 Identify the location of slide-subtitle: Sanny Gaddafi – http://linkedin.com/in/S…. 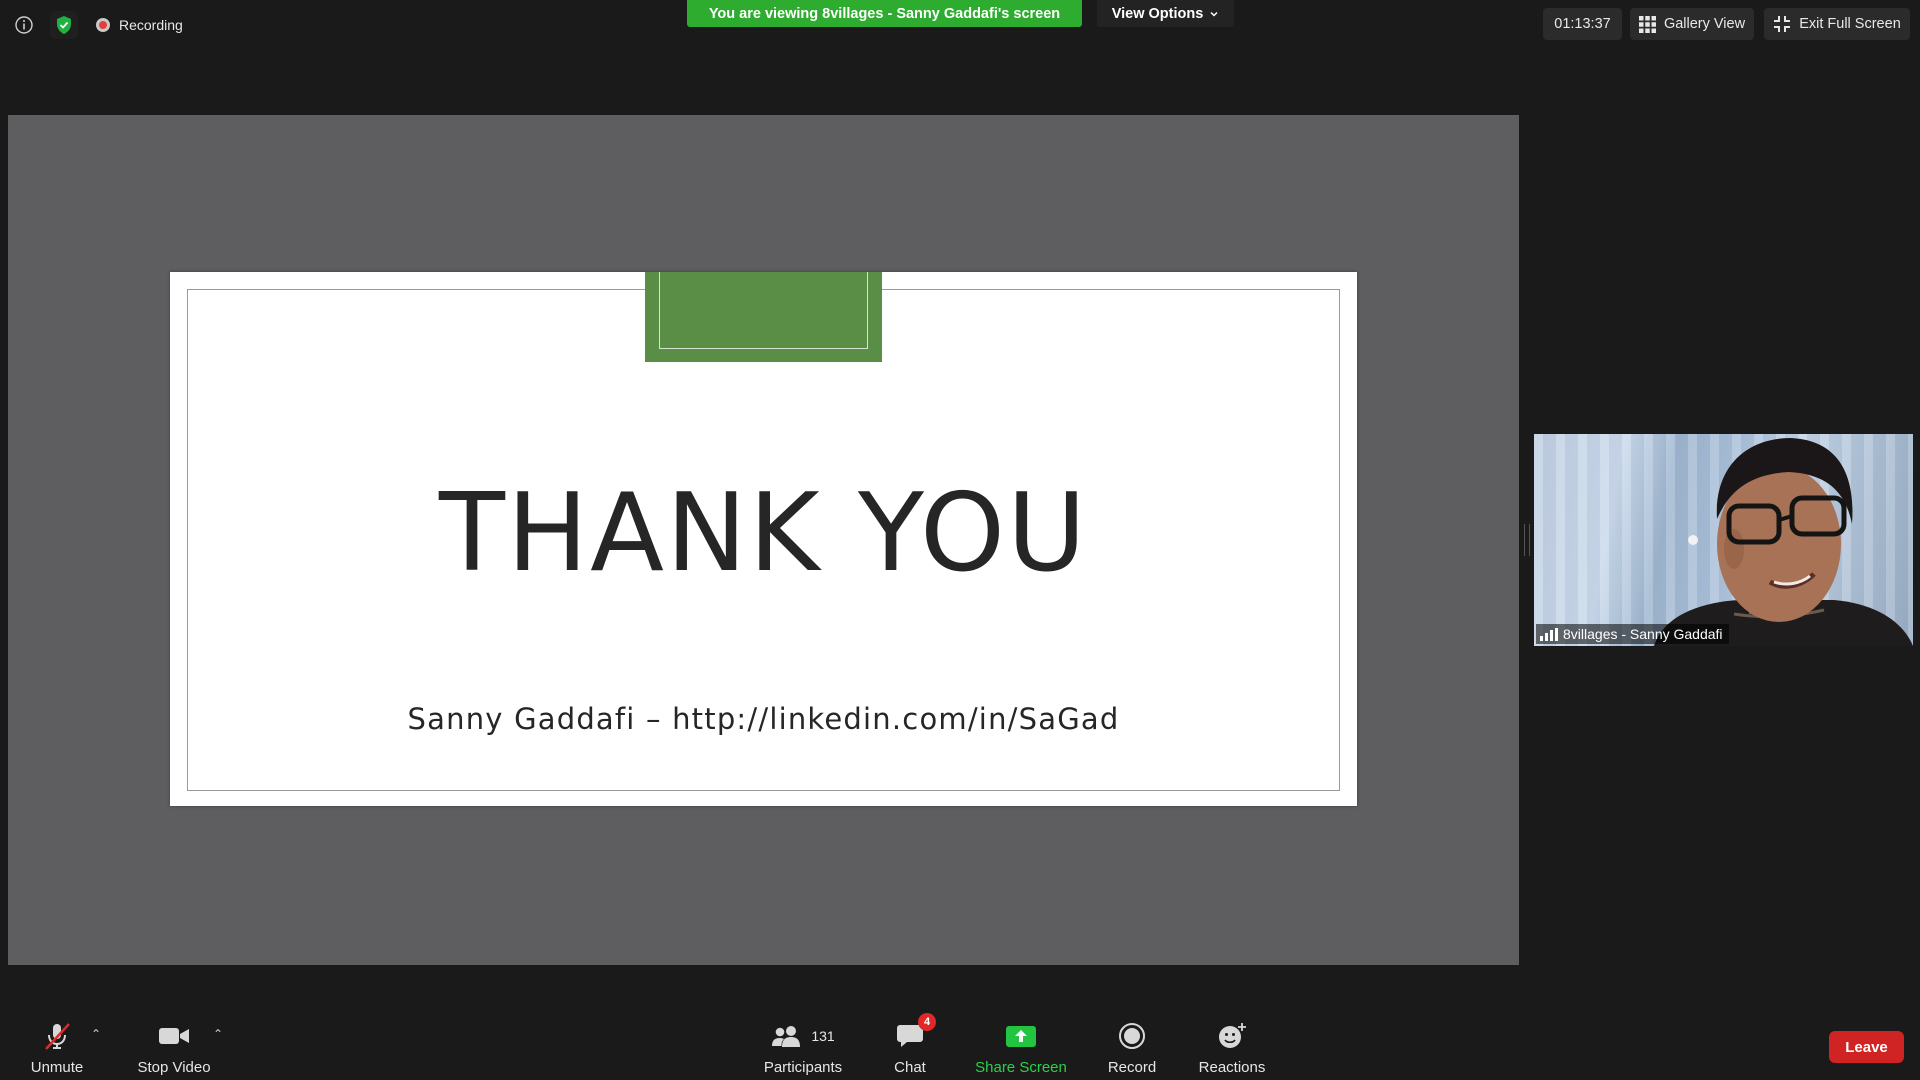
(763, 719).